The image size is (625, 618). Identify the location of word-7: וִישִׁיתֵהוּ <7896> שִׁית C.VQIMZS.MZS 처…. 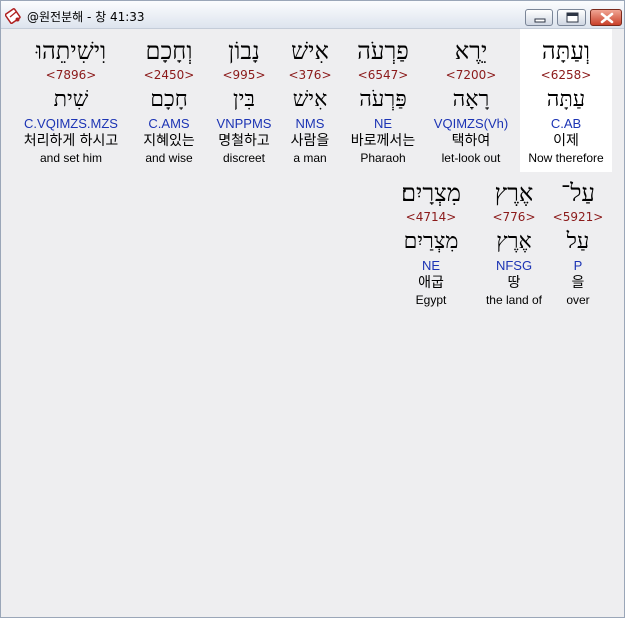
(71, 100).